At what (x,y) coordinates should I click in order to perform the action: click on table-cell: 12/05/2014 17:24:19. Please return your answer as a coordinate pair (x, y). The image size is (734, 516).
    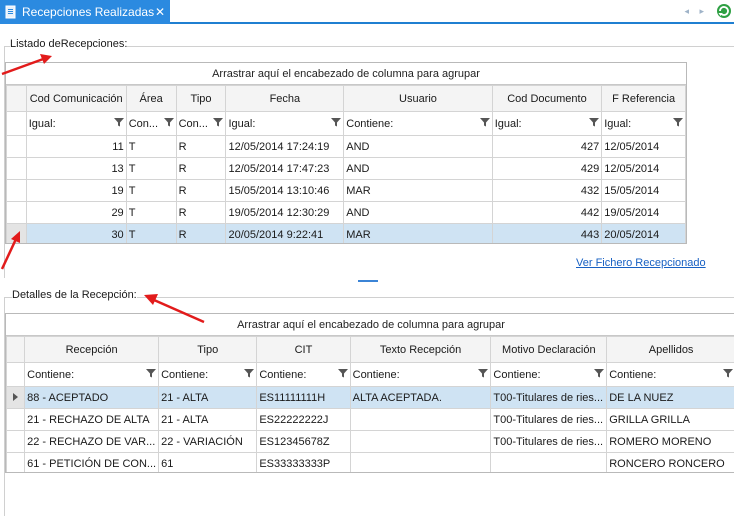
    Looking at the image, I should click on (285, 146).